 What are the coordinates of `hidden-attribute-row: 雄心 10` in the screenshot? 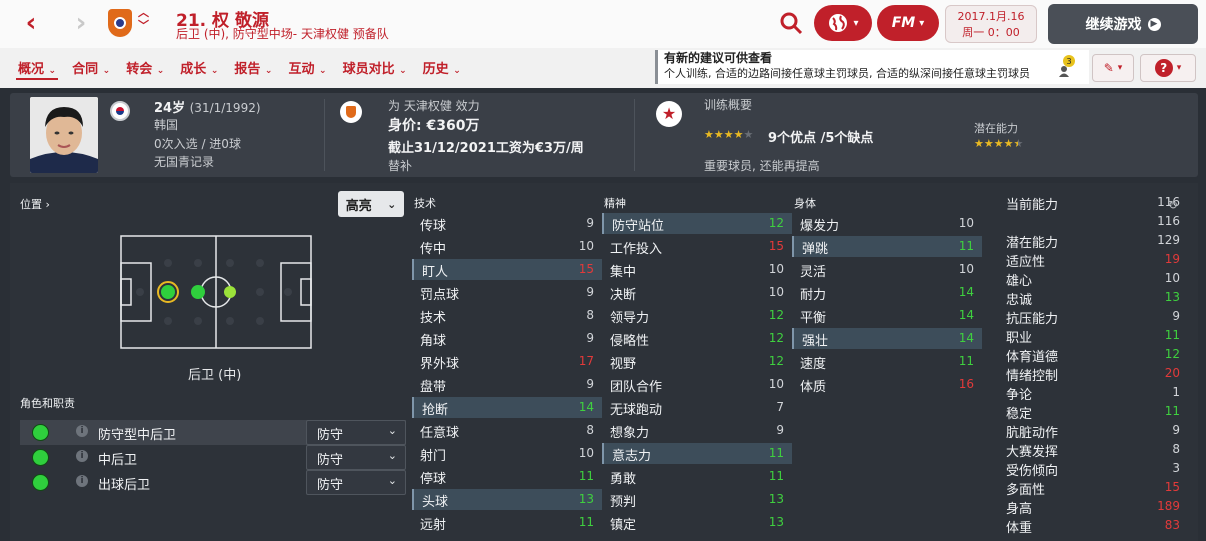 It's located at (1093, 279).